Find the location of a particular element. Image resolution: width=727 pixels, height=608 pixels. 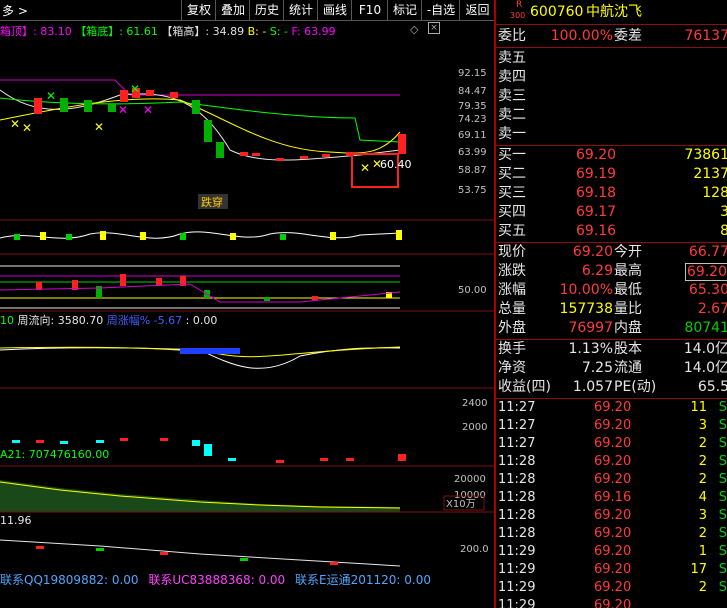

bid-label: 买三 is located at coordinates (512, 193).